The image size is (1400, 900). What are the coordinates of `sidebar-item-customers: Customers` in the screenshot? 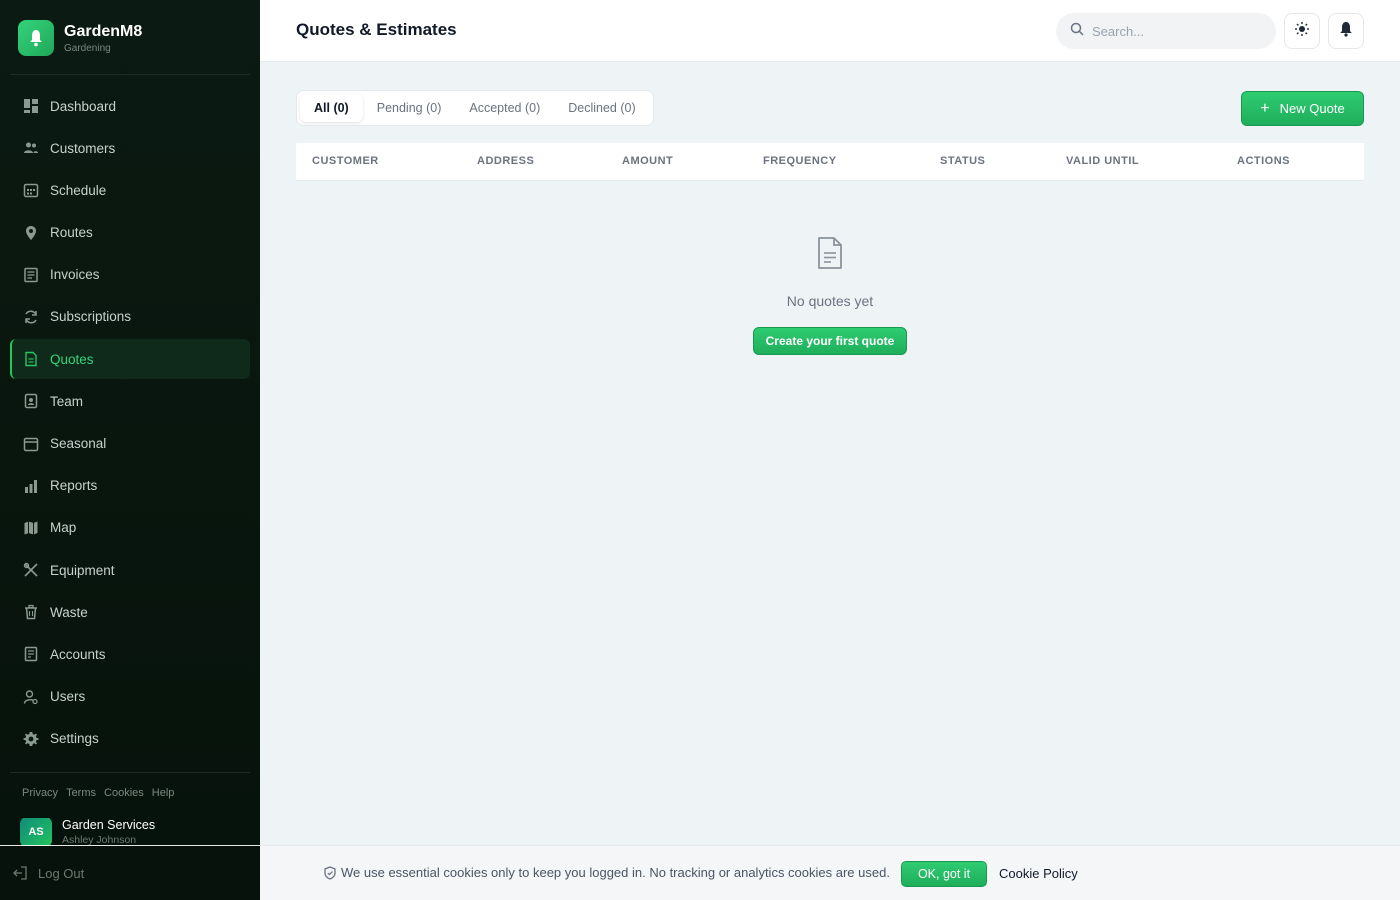 It's located at (130, 148).